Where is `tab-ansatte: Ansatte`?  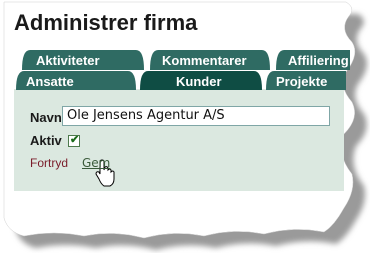 tab-ansatte: Ansatte is located at coordinates (50, 81).